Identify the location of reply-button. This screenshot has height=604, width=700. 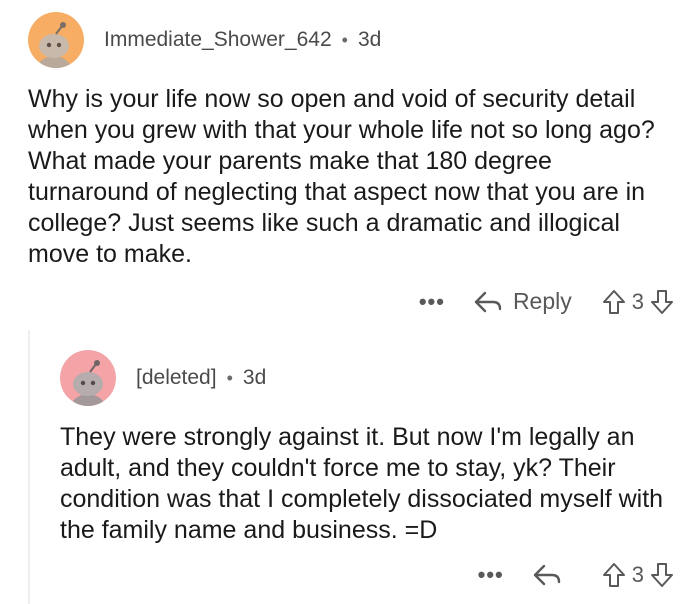
(552, 575).